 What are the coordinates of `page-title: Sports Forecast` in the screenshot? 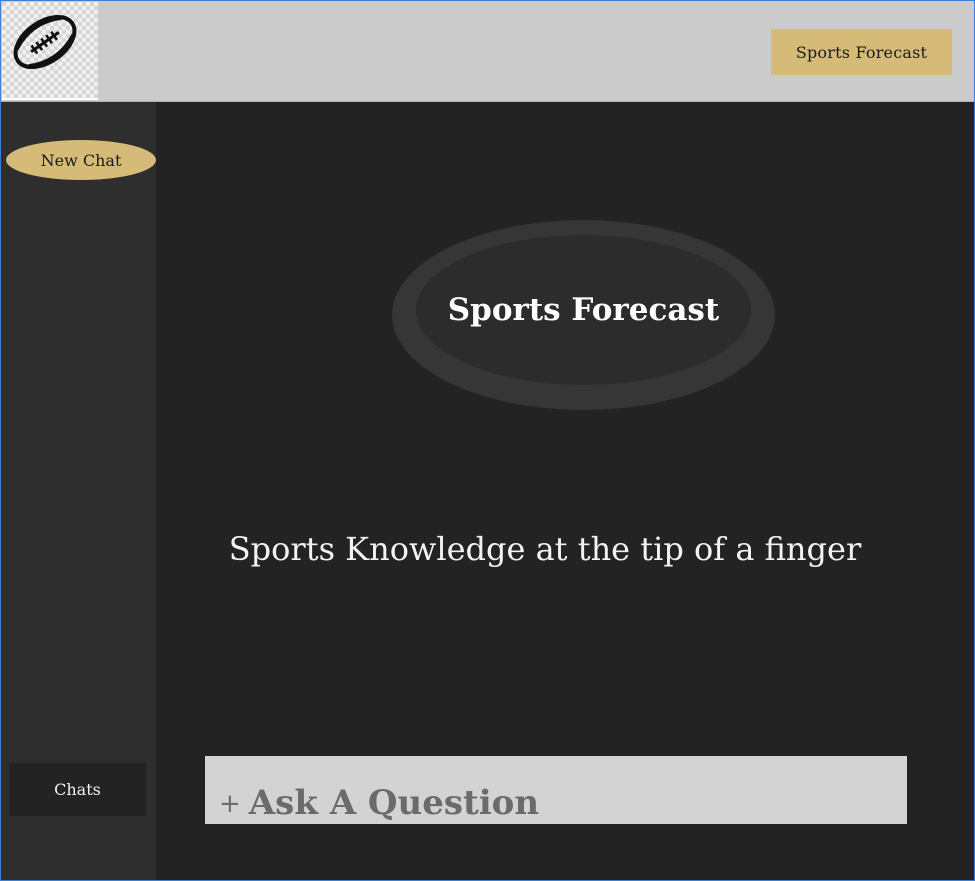 It's located at (583, 310).